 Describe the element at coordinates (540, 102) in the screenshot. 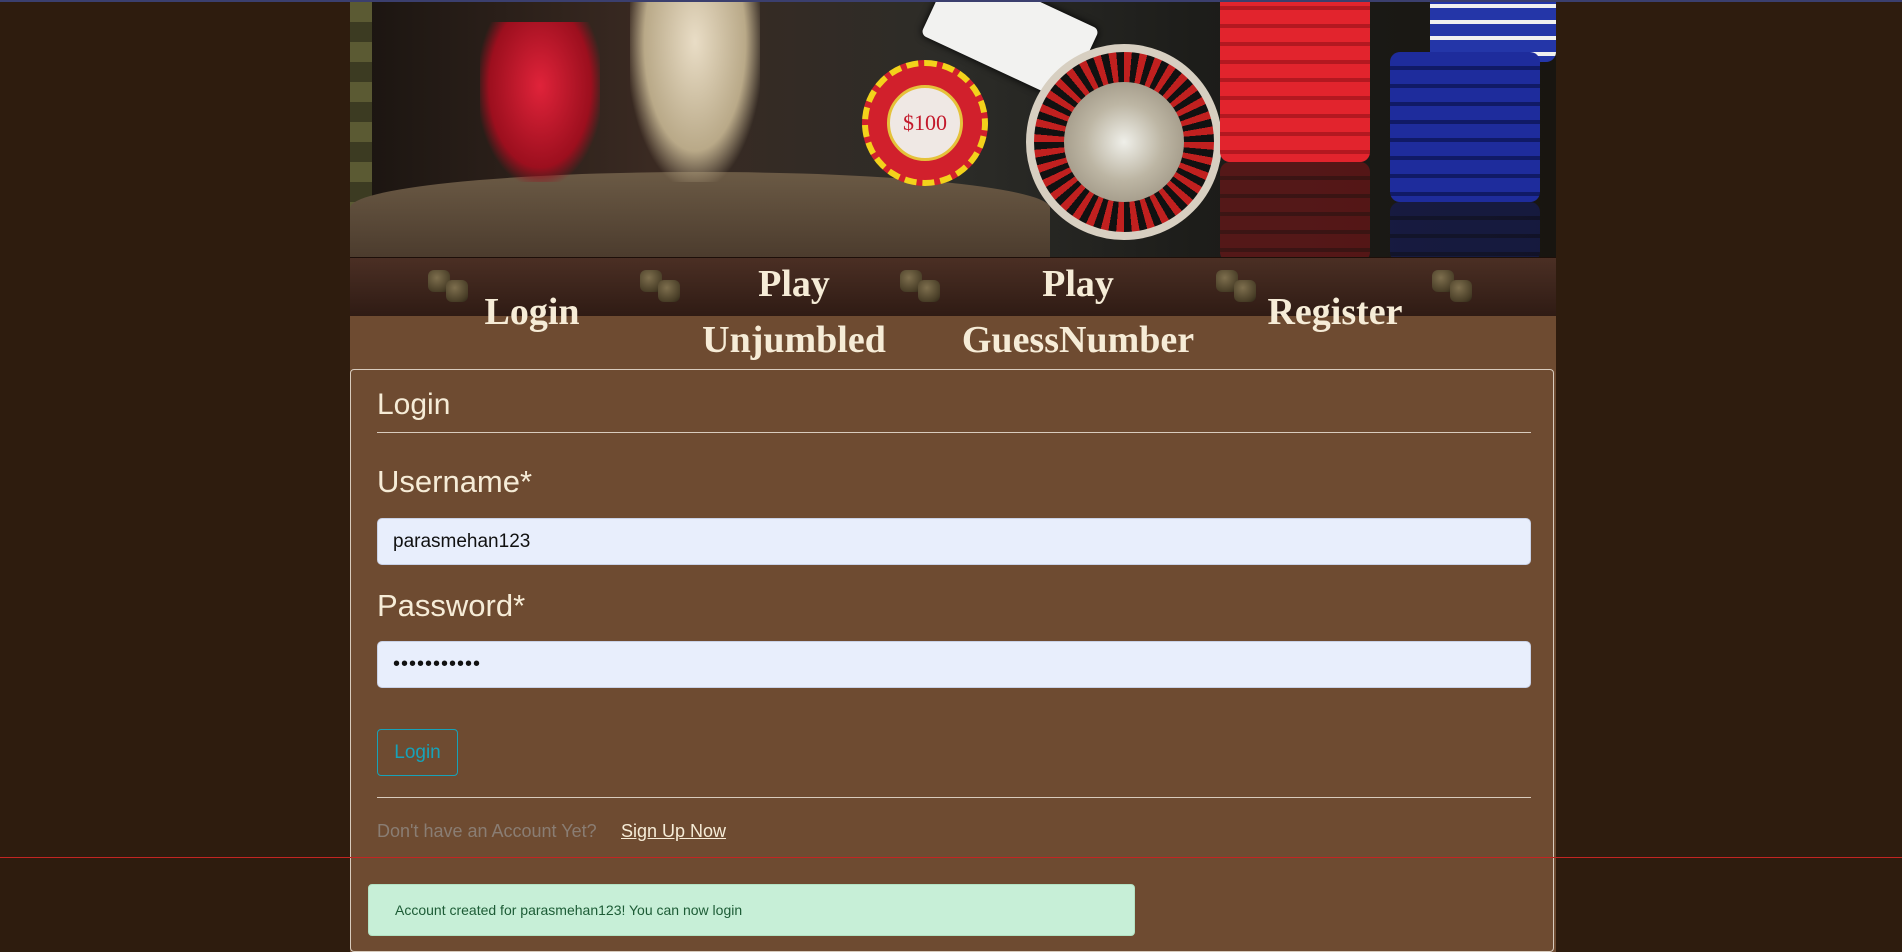

I see `banner-woman-figure` at that location.